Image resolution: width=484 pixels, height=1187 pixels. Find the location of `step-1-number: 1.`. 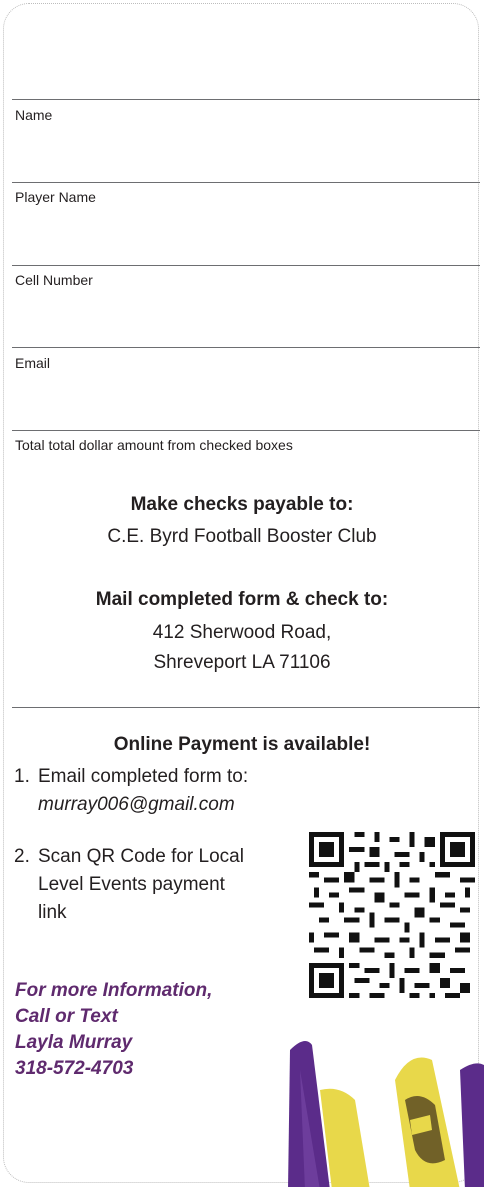

step-1-number: 1. is located at coordinates (22, 776).